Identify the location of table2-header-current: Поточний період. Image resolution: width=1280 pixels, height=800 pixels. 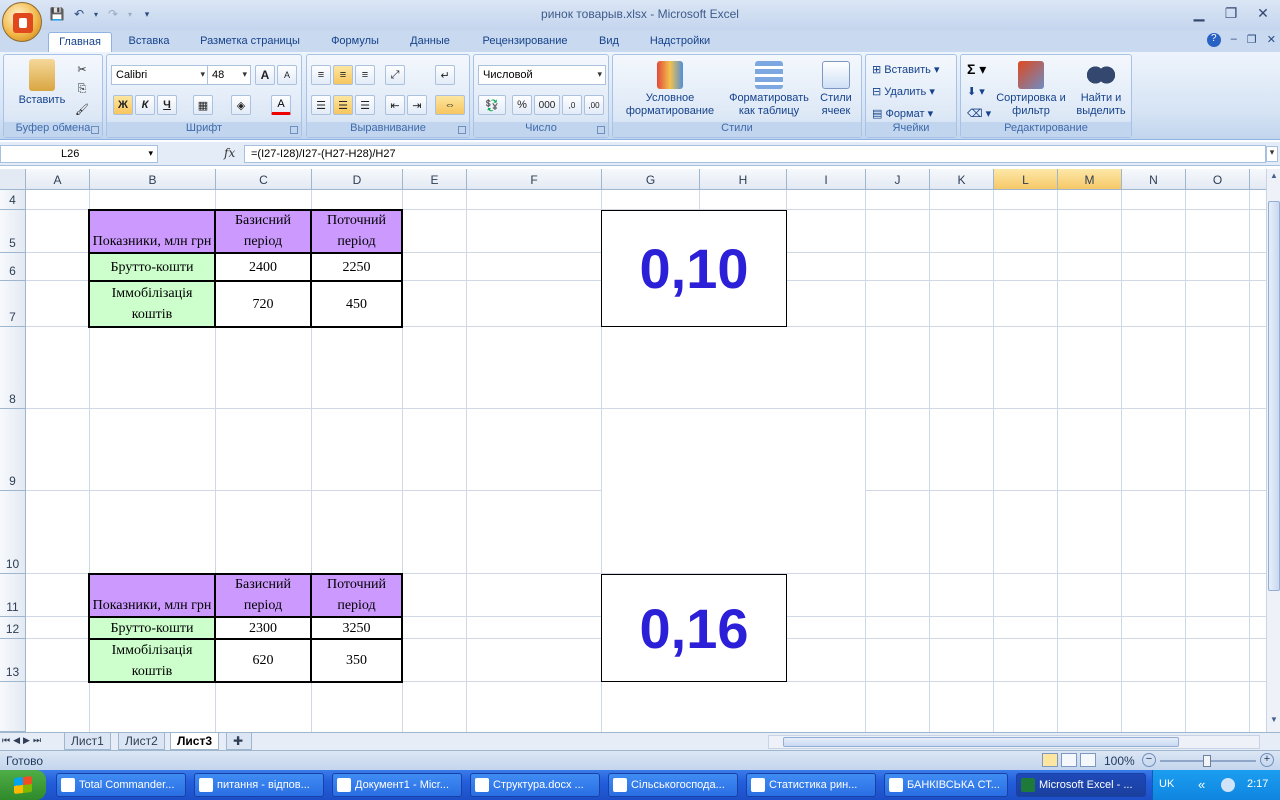
(356, 595).